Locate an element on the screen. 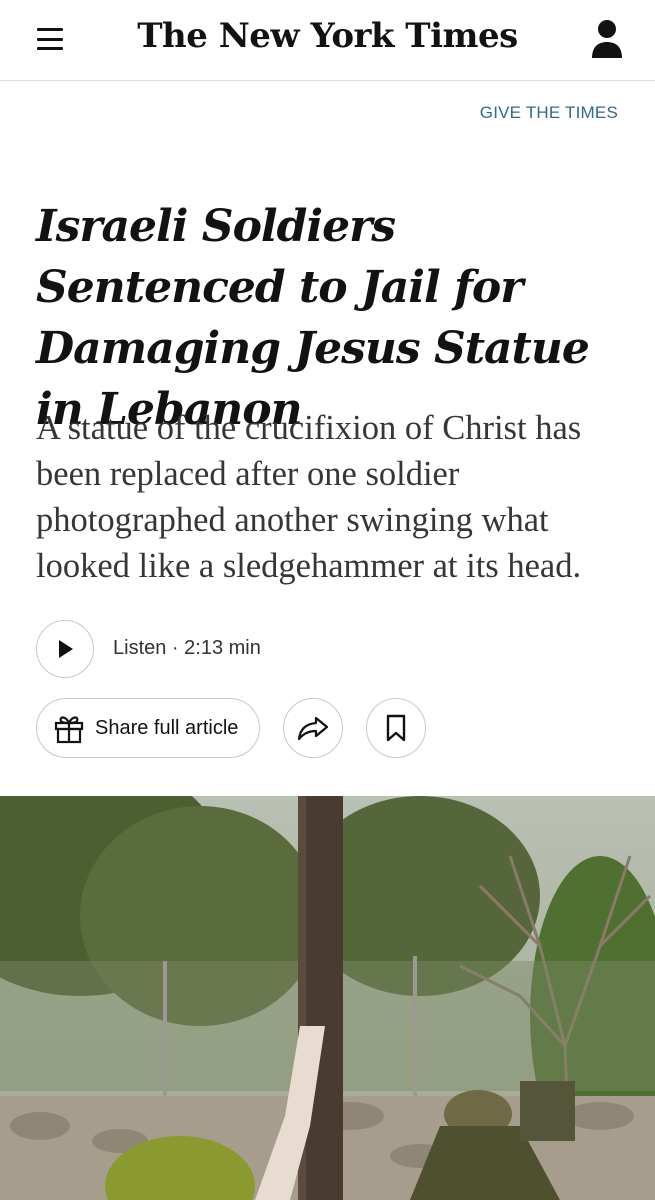 This screenshot has height=1200, width=655. play-audio-button is located at coordinates (65, 649).